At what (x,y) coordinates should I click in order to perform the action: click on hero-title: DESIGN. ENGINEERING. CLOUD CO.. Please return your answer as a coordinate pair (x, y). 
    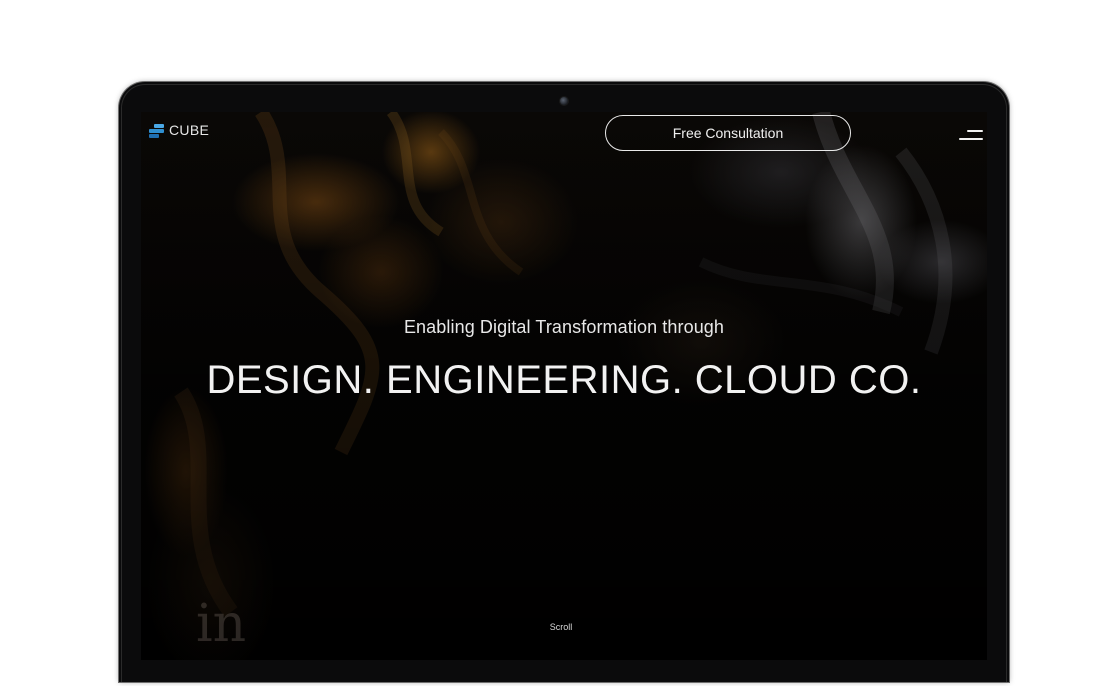
    Looking at the image, I should click on (564, 380).